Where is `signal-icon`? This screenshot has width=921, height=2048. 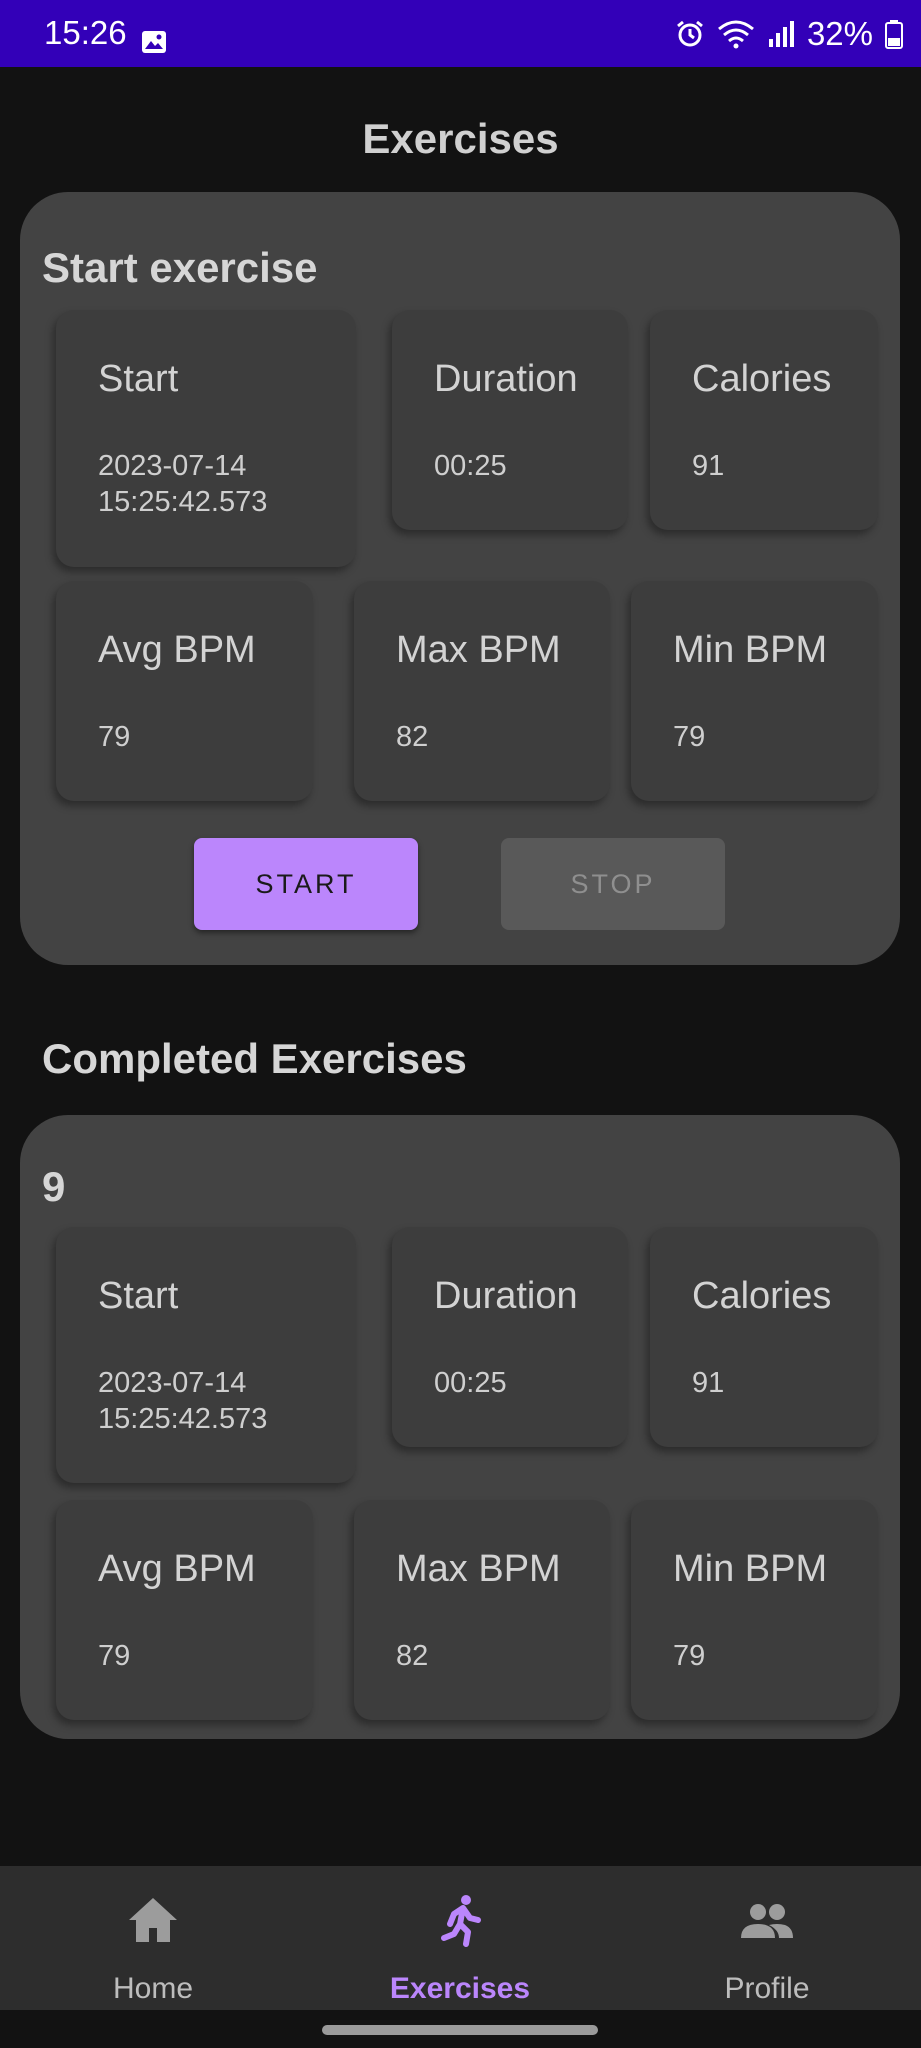
signal-icon is located at coordinates (781, 34).